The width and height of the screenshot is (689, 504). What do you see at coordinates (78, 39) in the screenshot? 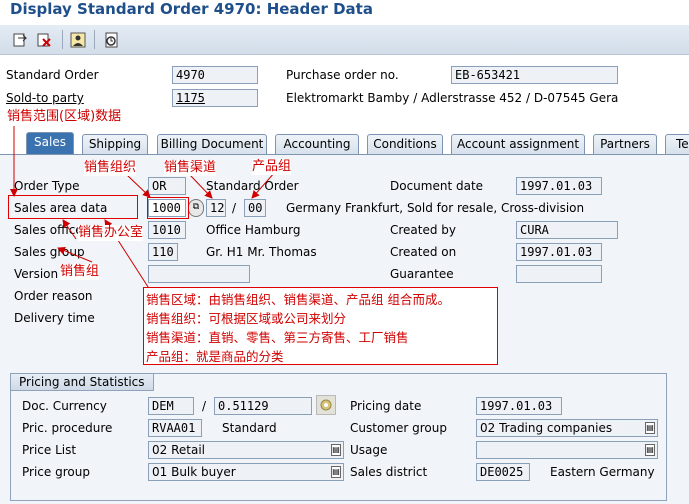
I see `partner-person-icon` at bounding box center [78, 39].